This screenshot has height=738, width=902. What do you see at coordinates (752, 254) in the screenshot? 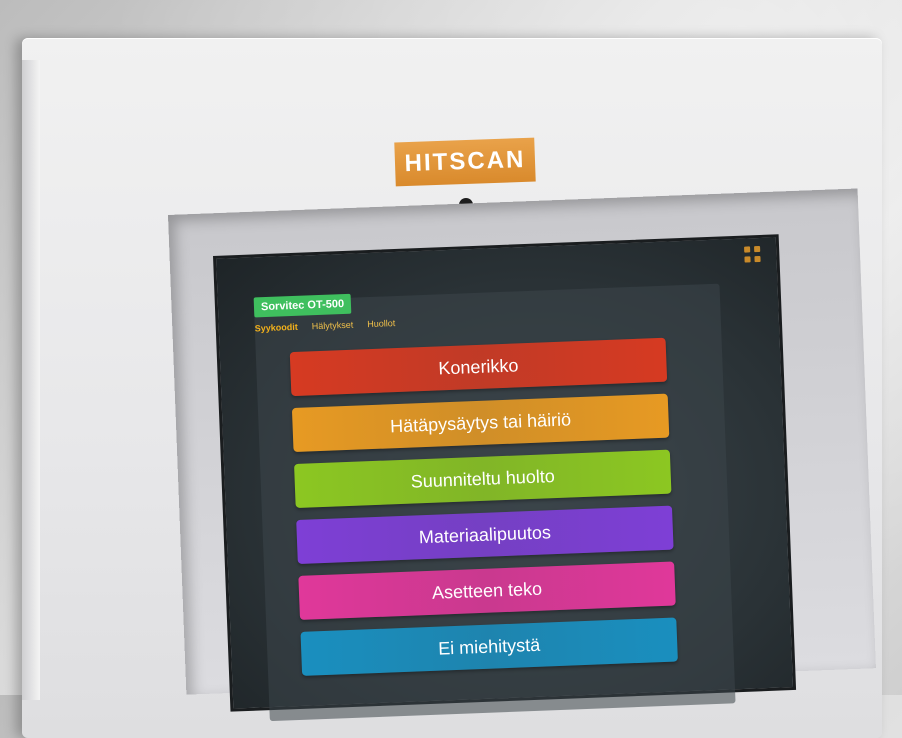
I see `grid-menu-icon` at bounding box center [752, 254].